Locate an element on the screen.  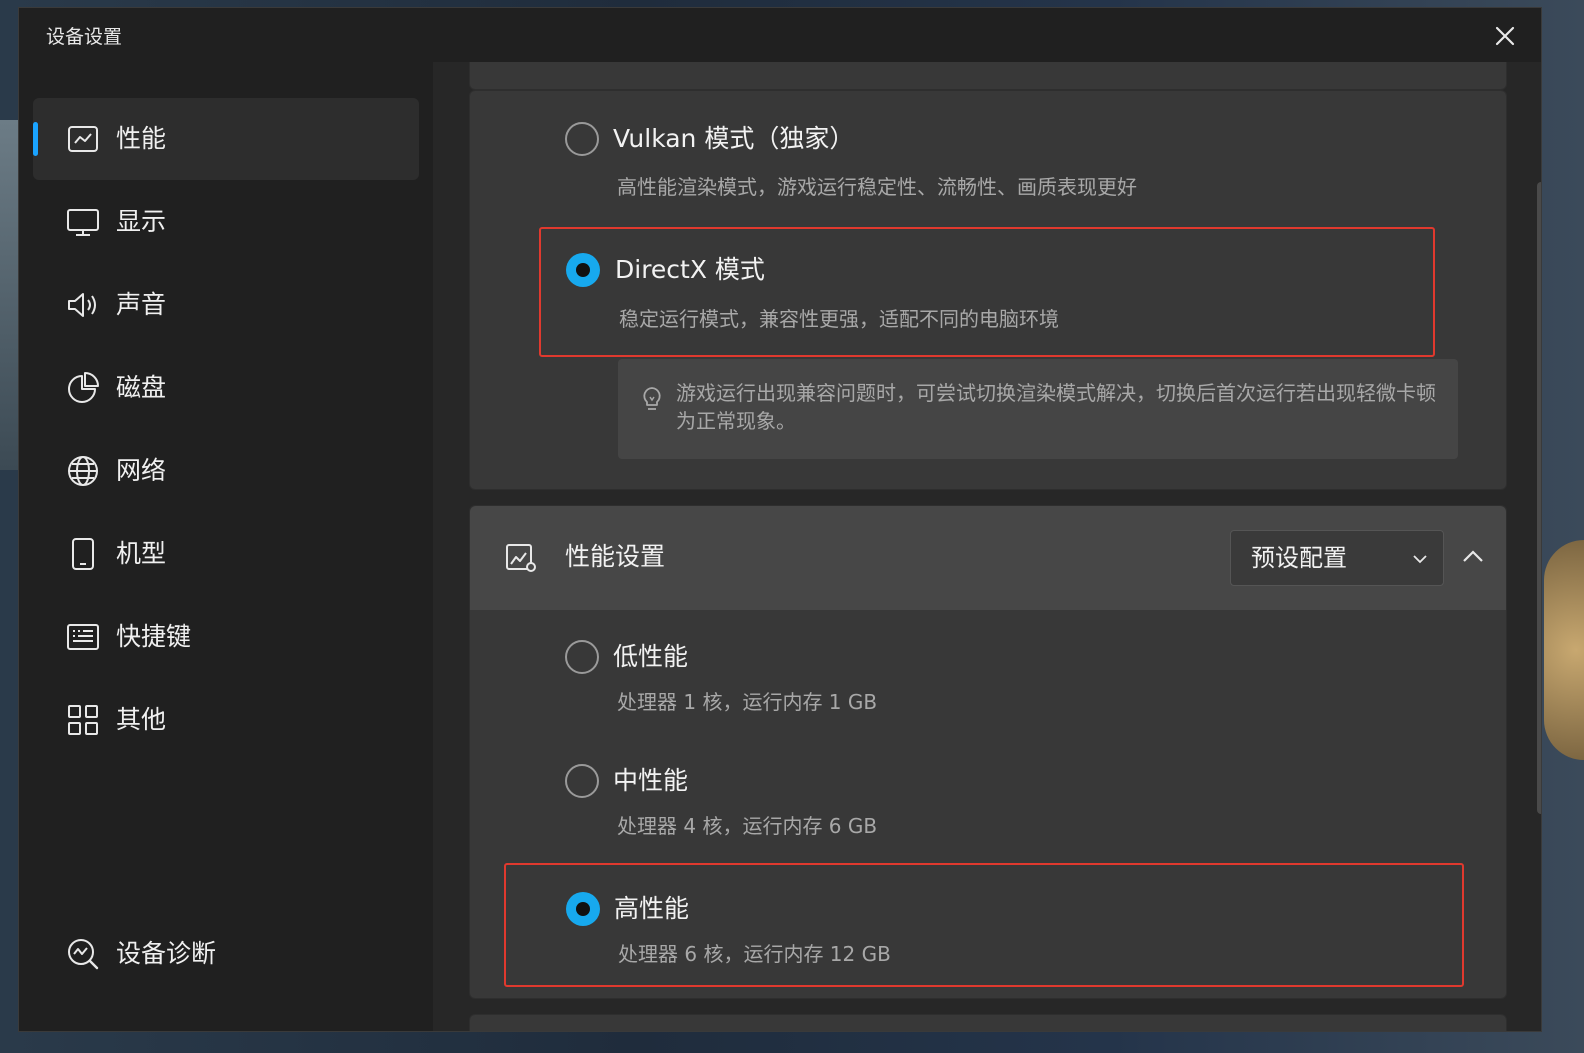
sidebar-item-label: 显示 is located at coordinates (141, 221).